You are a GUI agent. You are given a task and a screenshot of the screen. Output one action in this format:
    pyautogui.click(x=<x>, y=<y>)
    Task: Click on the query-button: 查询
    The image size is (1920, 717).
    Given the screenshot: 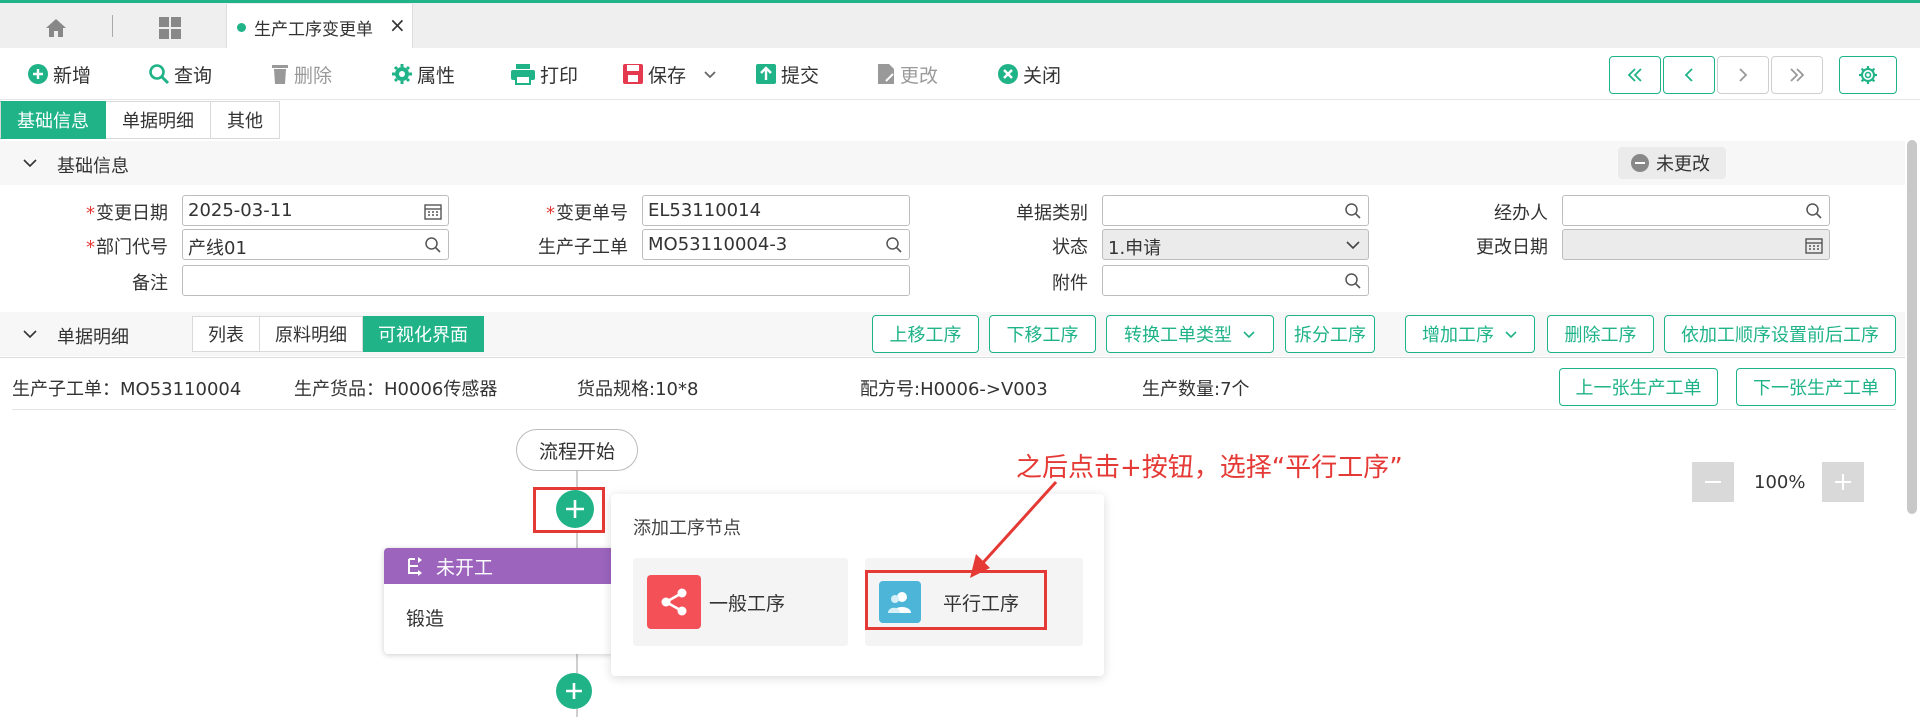 What is the action you would take?
    pyautogui.click(x=180, y=74)
    